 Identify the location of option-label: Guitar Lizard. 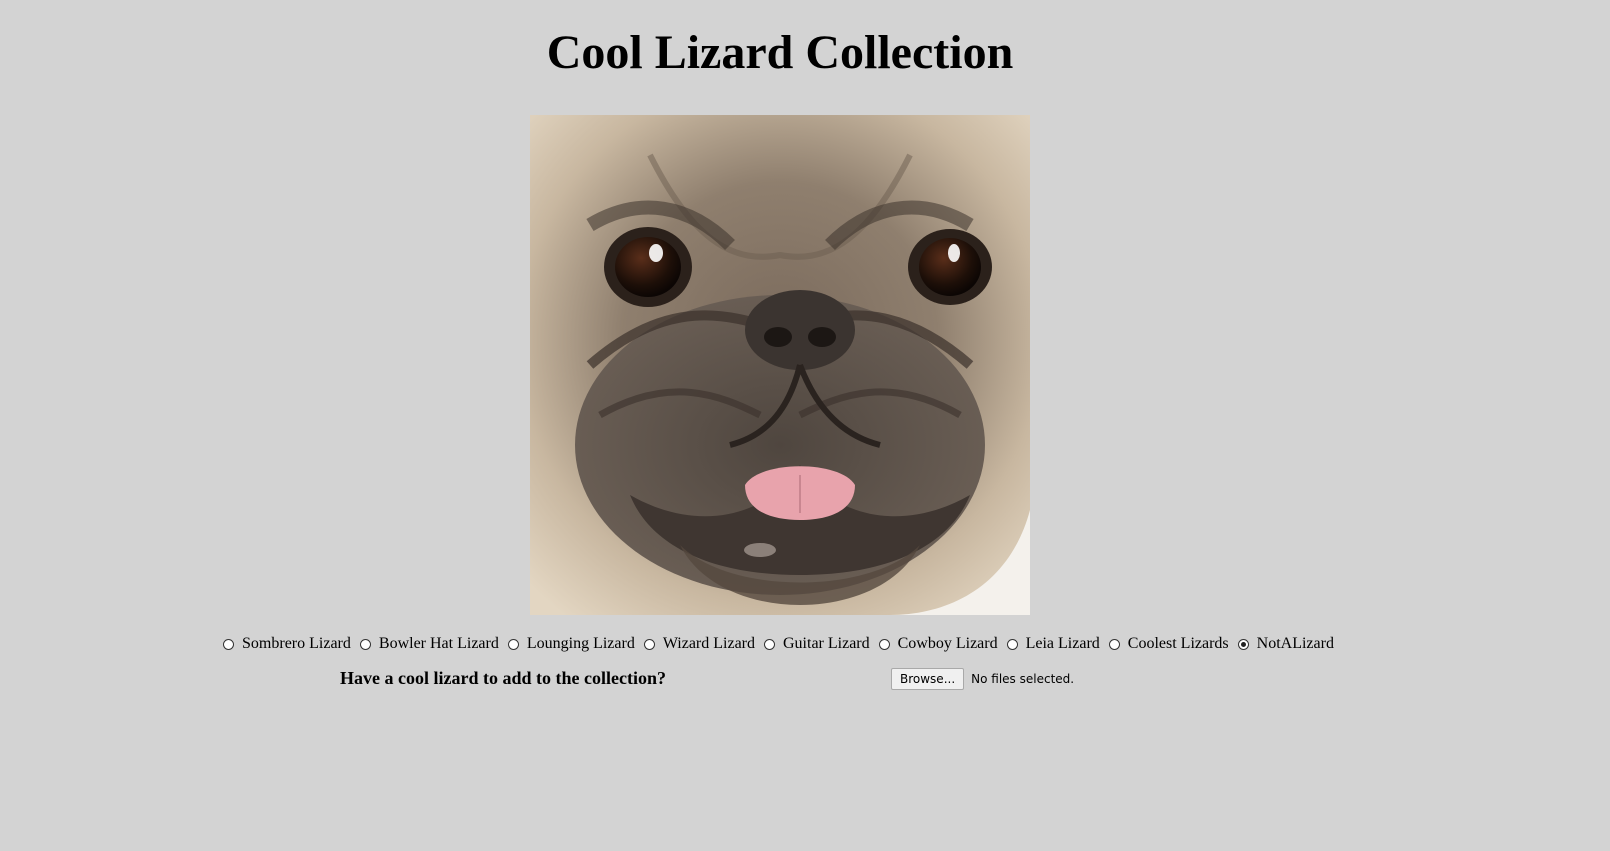
(826, 643).